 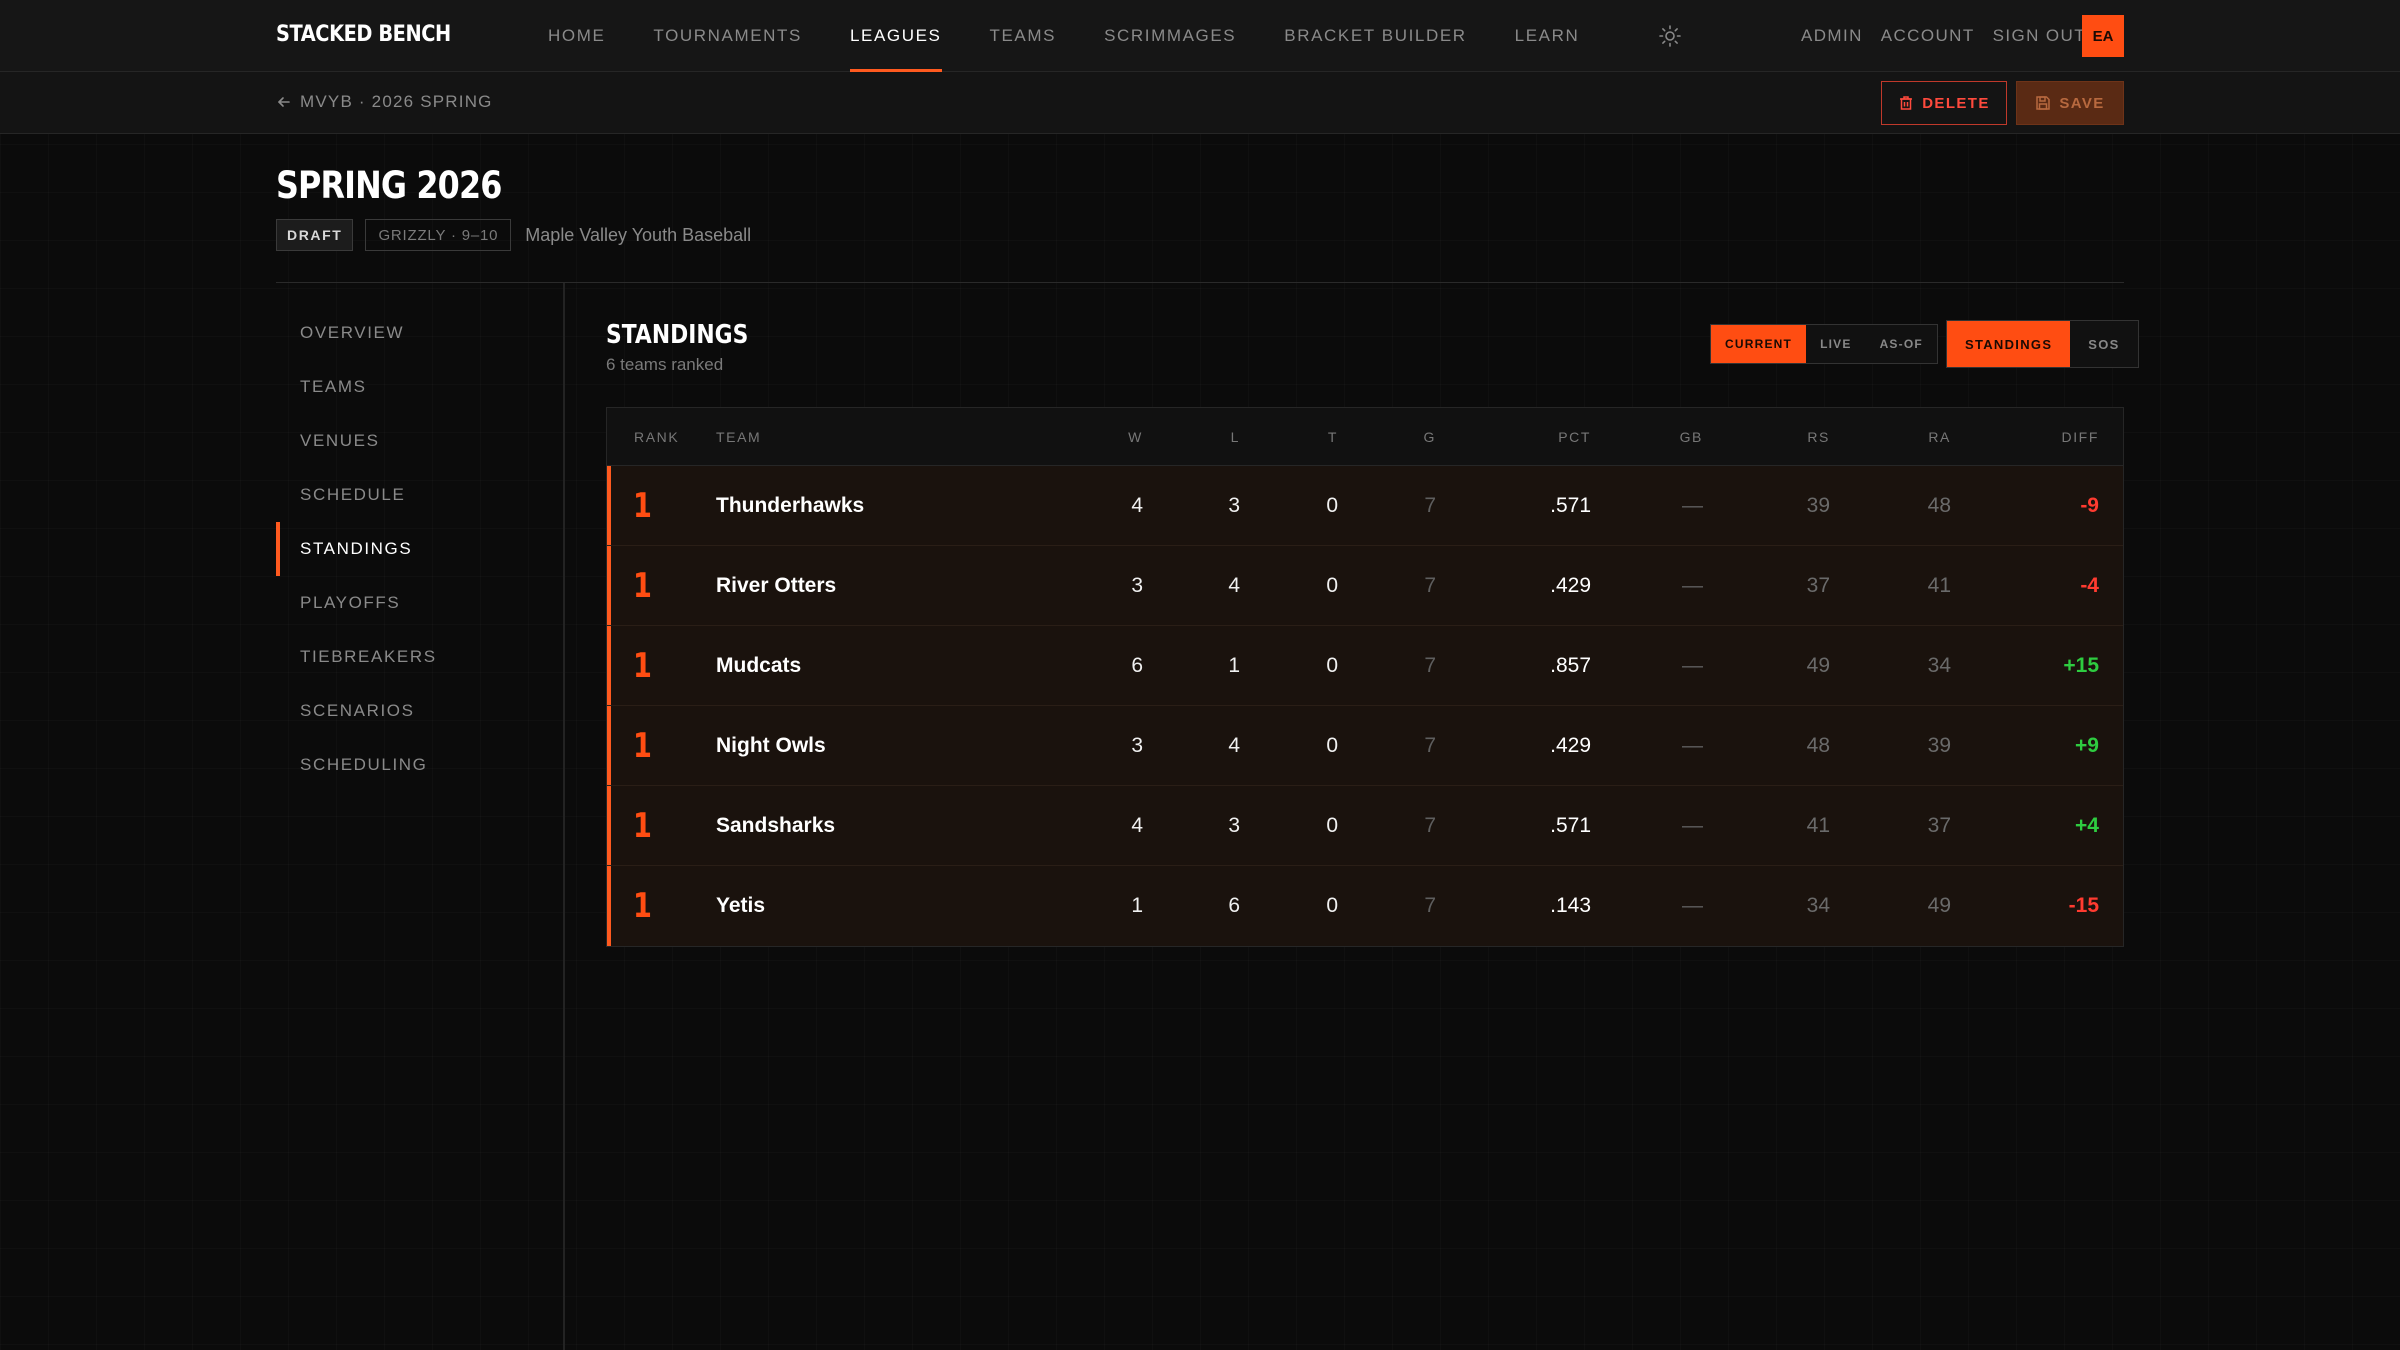 What do you see at coordinates (1137, 905) in the screenshot?
I see `wins-cell: 1` at bounding box center [1137, 905].